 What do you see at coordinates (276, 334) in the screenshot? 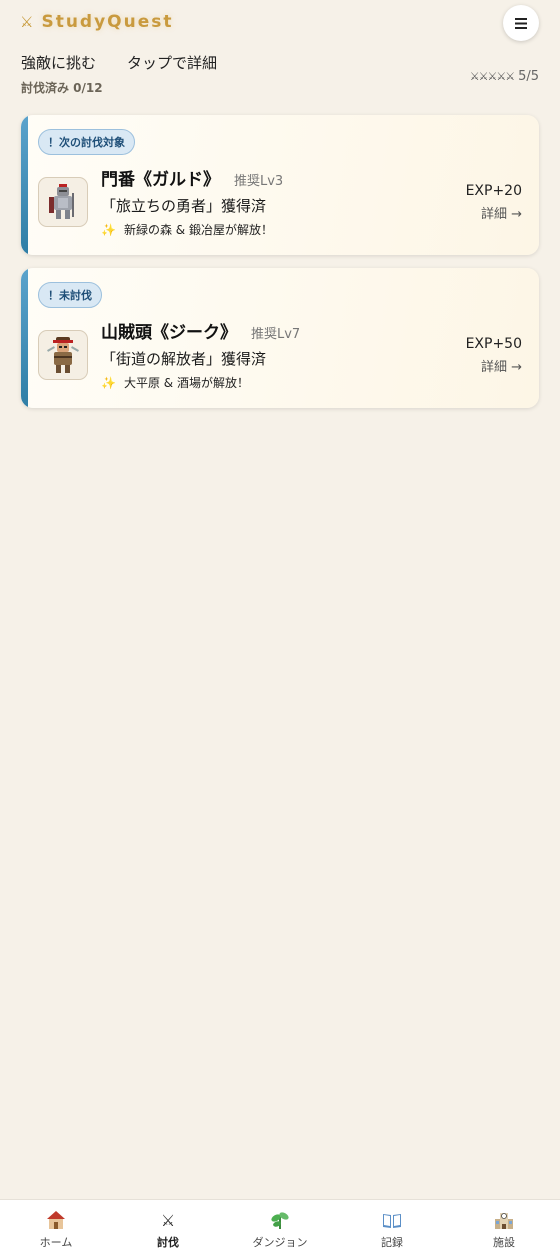
I see `recommended-level: 推奨Lv7` at bounding box center [276, 334].